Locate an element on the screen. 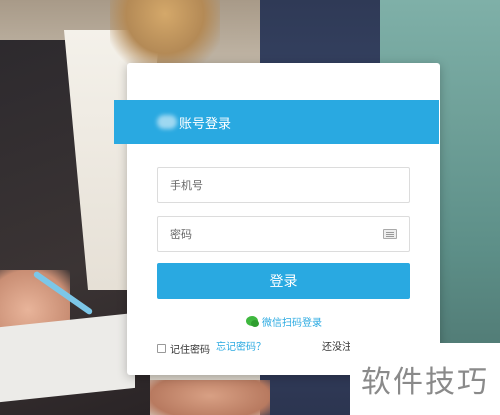  wechat-icon is located at coordinates (252, 321).